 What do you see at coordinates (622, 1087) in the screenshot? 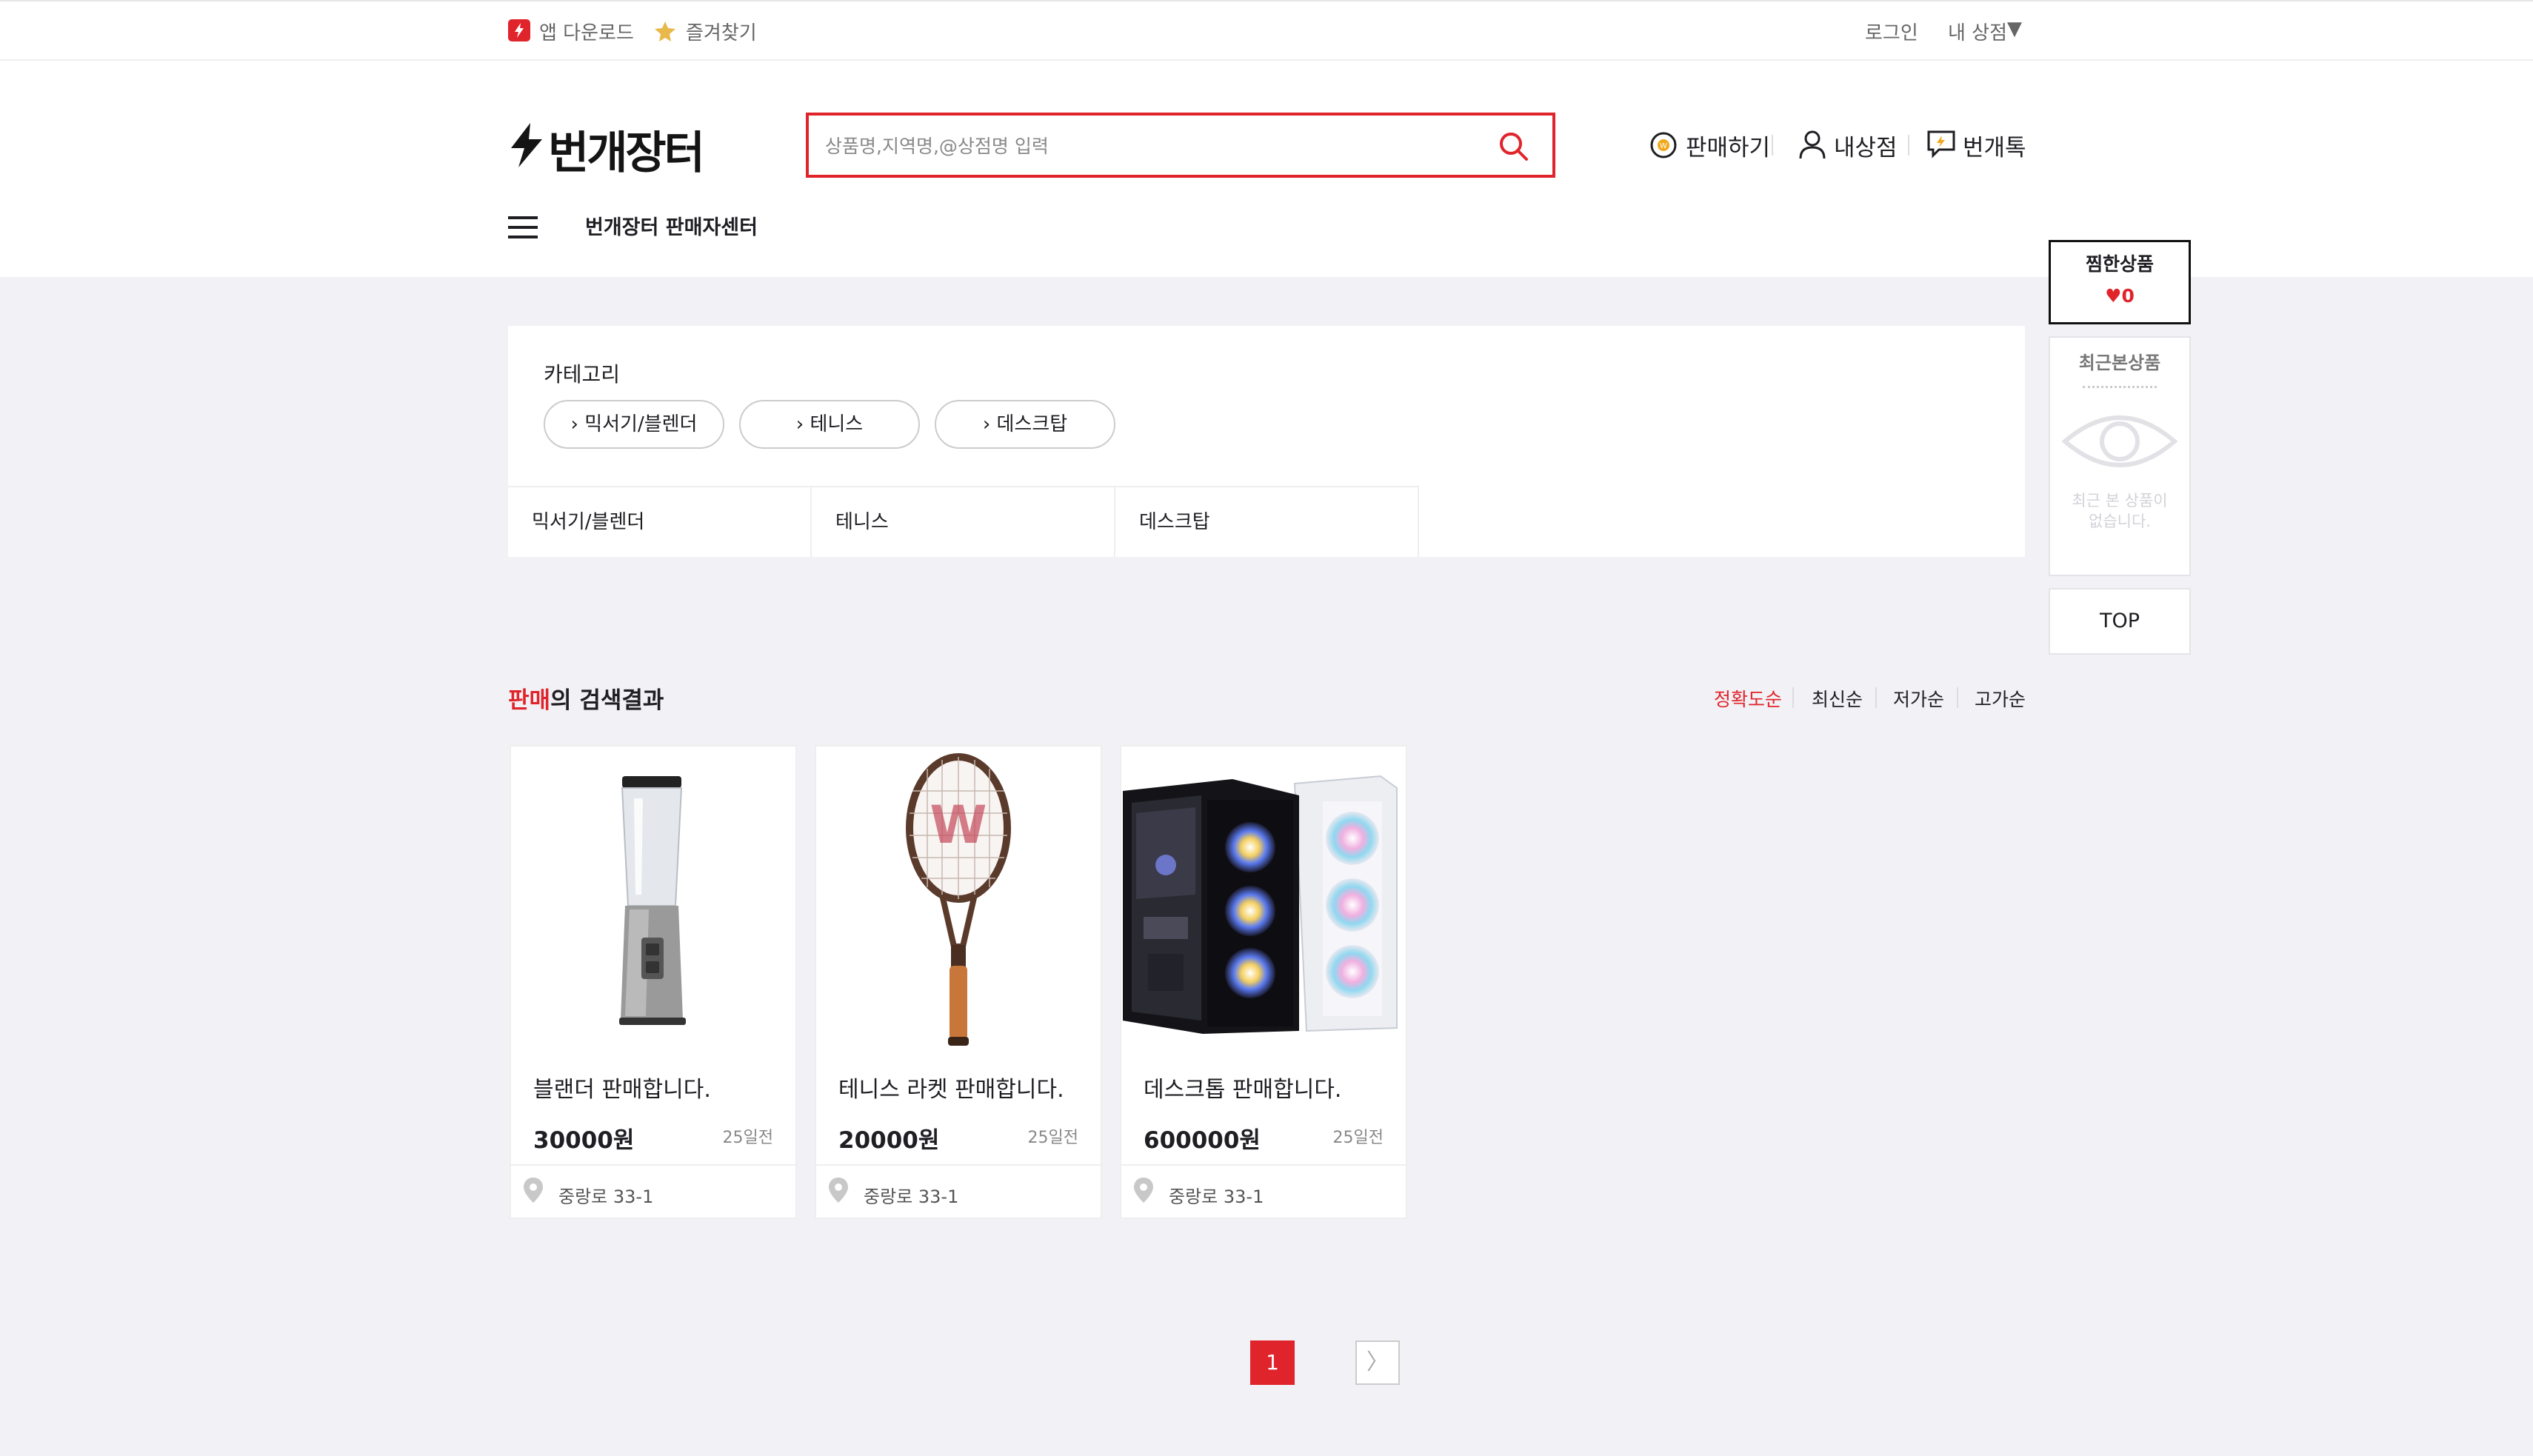
I see `product-title: 블랜더 판매합니다.` at bounding box center [622, 1087].